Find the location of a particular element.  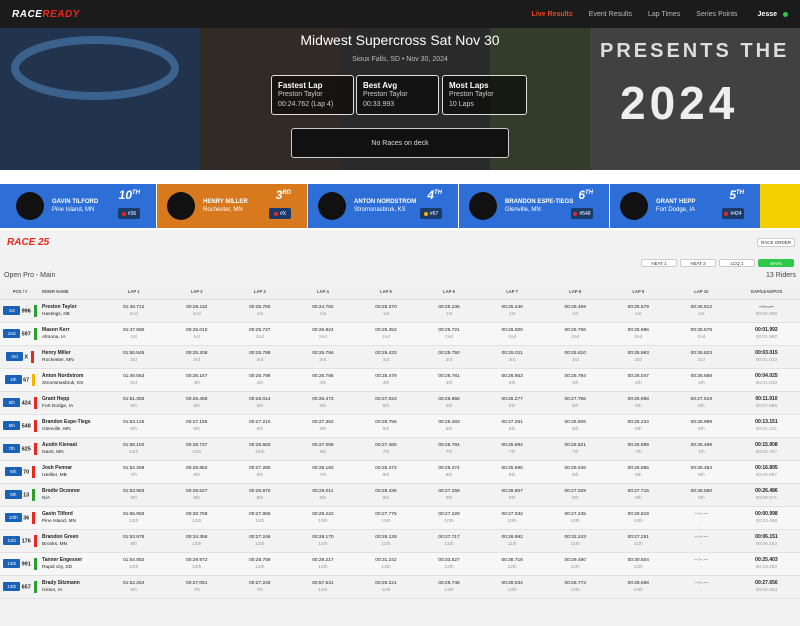

lap-time: 00:25.794 is located at coordinates (575, 376).